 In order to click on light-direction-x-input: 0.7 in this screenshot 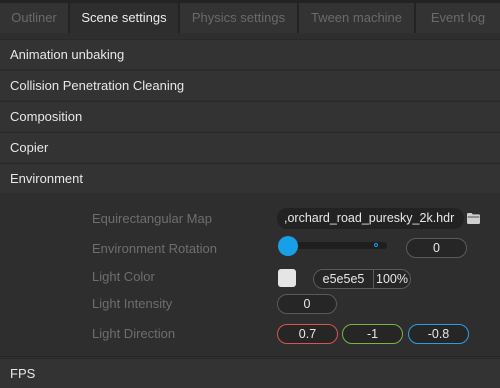, I will do `click(307, 334)`.